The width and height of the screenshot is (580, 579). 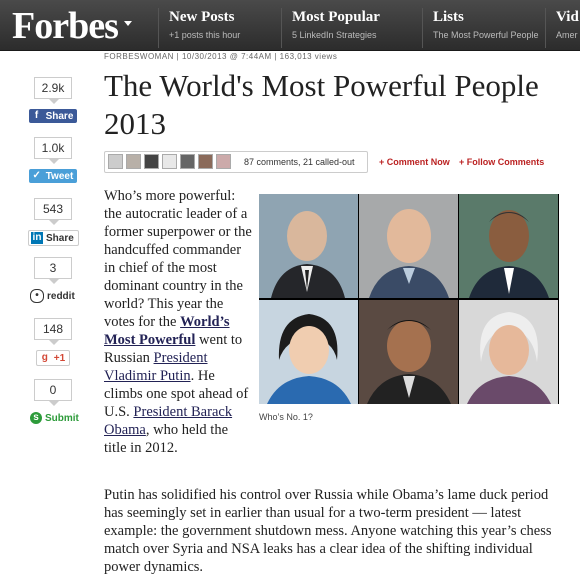 What do you see at coordinates (53, 90) in the screenshot?
I see `share-count: 2.9k` at bounding box center [53, 90].